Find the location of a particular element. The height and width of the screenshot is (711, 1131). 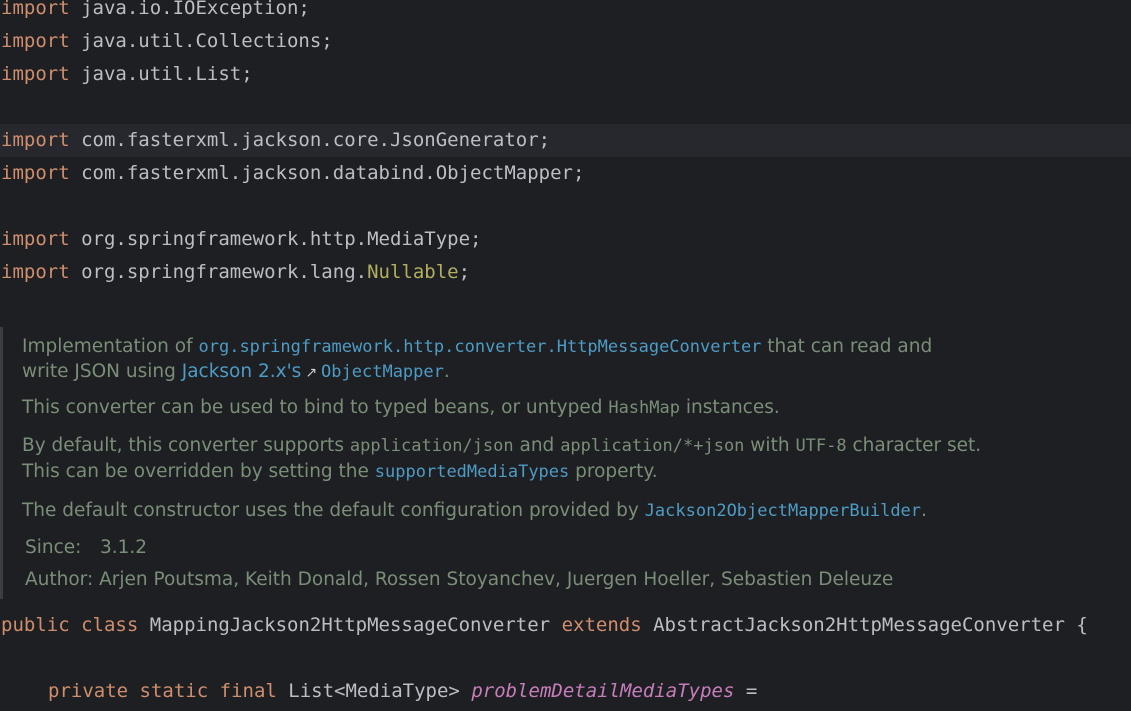

code-line-import: import java.io.IOException; is located at coordinates (565, 12).